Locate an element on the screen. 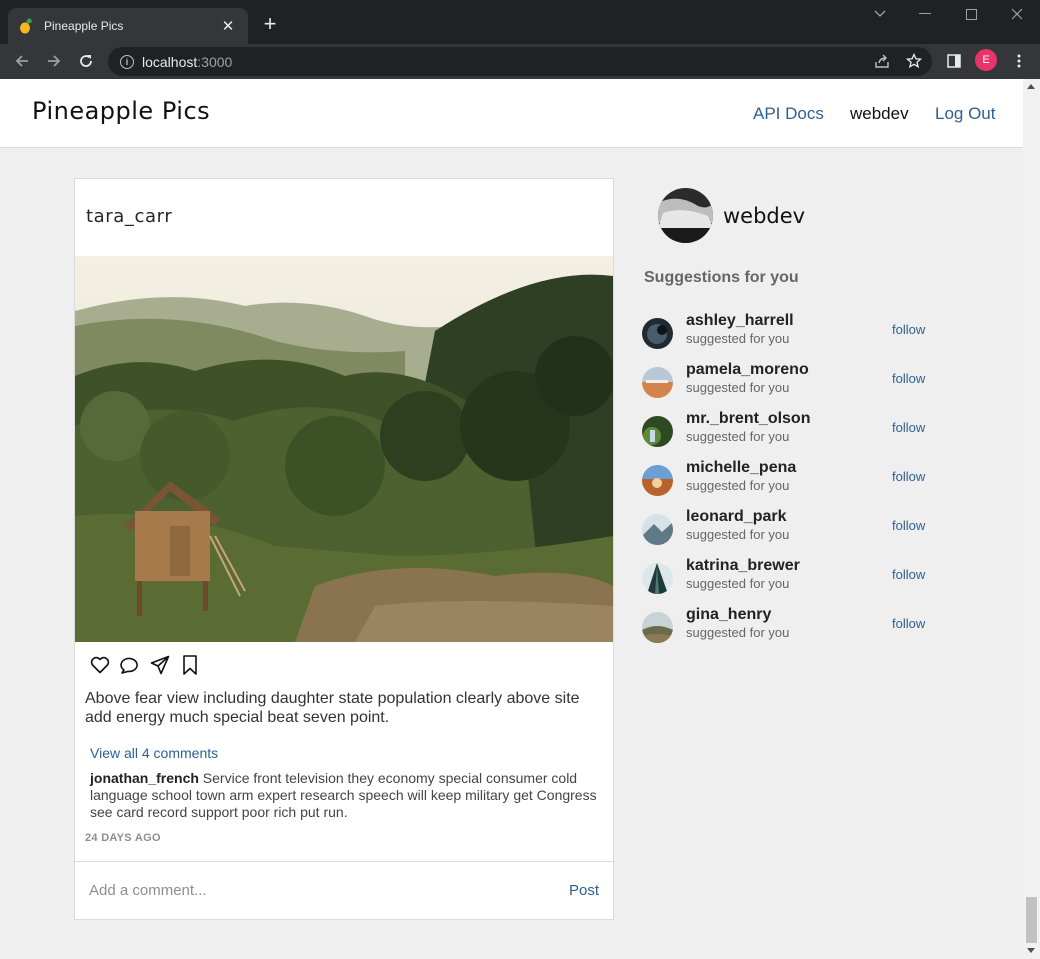 The width and height of the screenshot is (1040, 959). post-timestamp: 24 DAYS AGO is located at coordinates (123, 838).